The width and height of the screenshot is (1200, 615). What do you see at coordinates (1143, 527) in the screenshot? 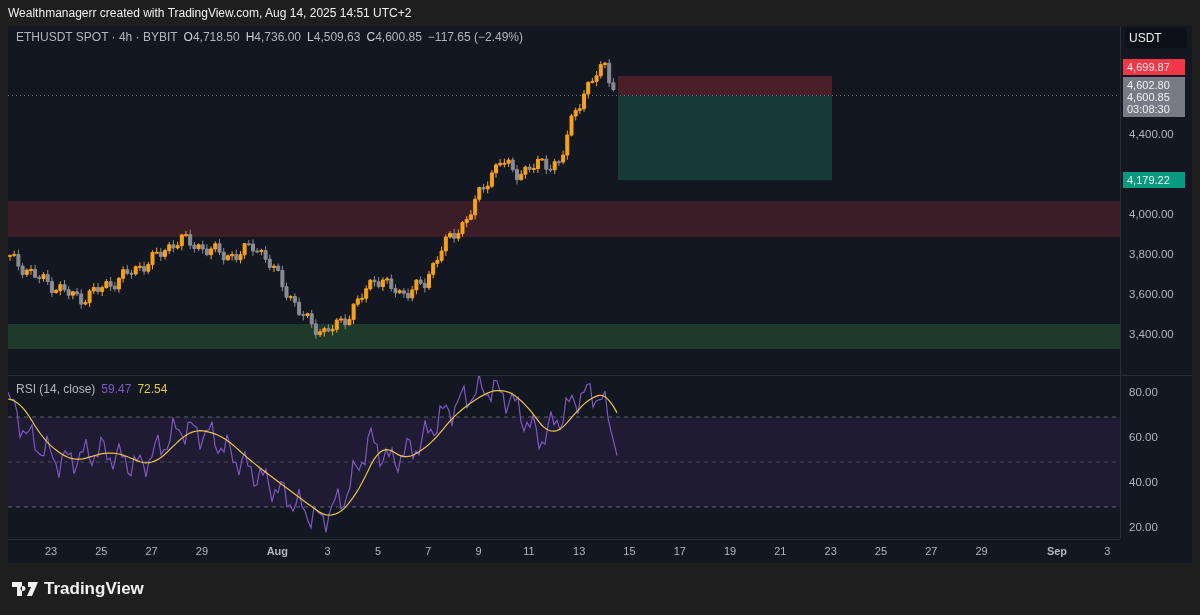
I see `rsi-tick: 20.00` at bounding box center [1143, 527].